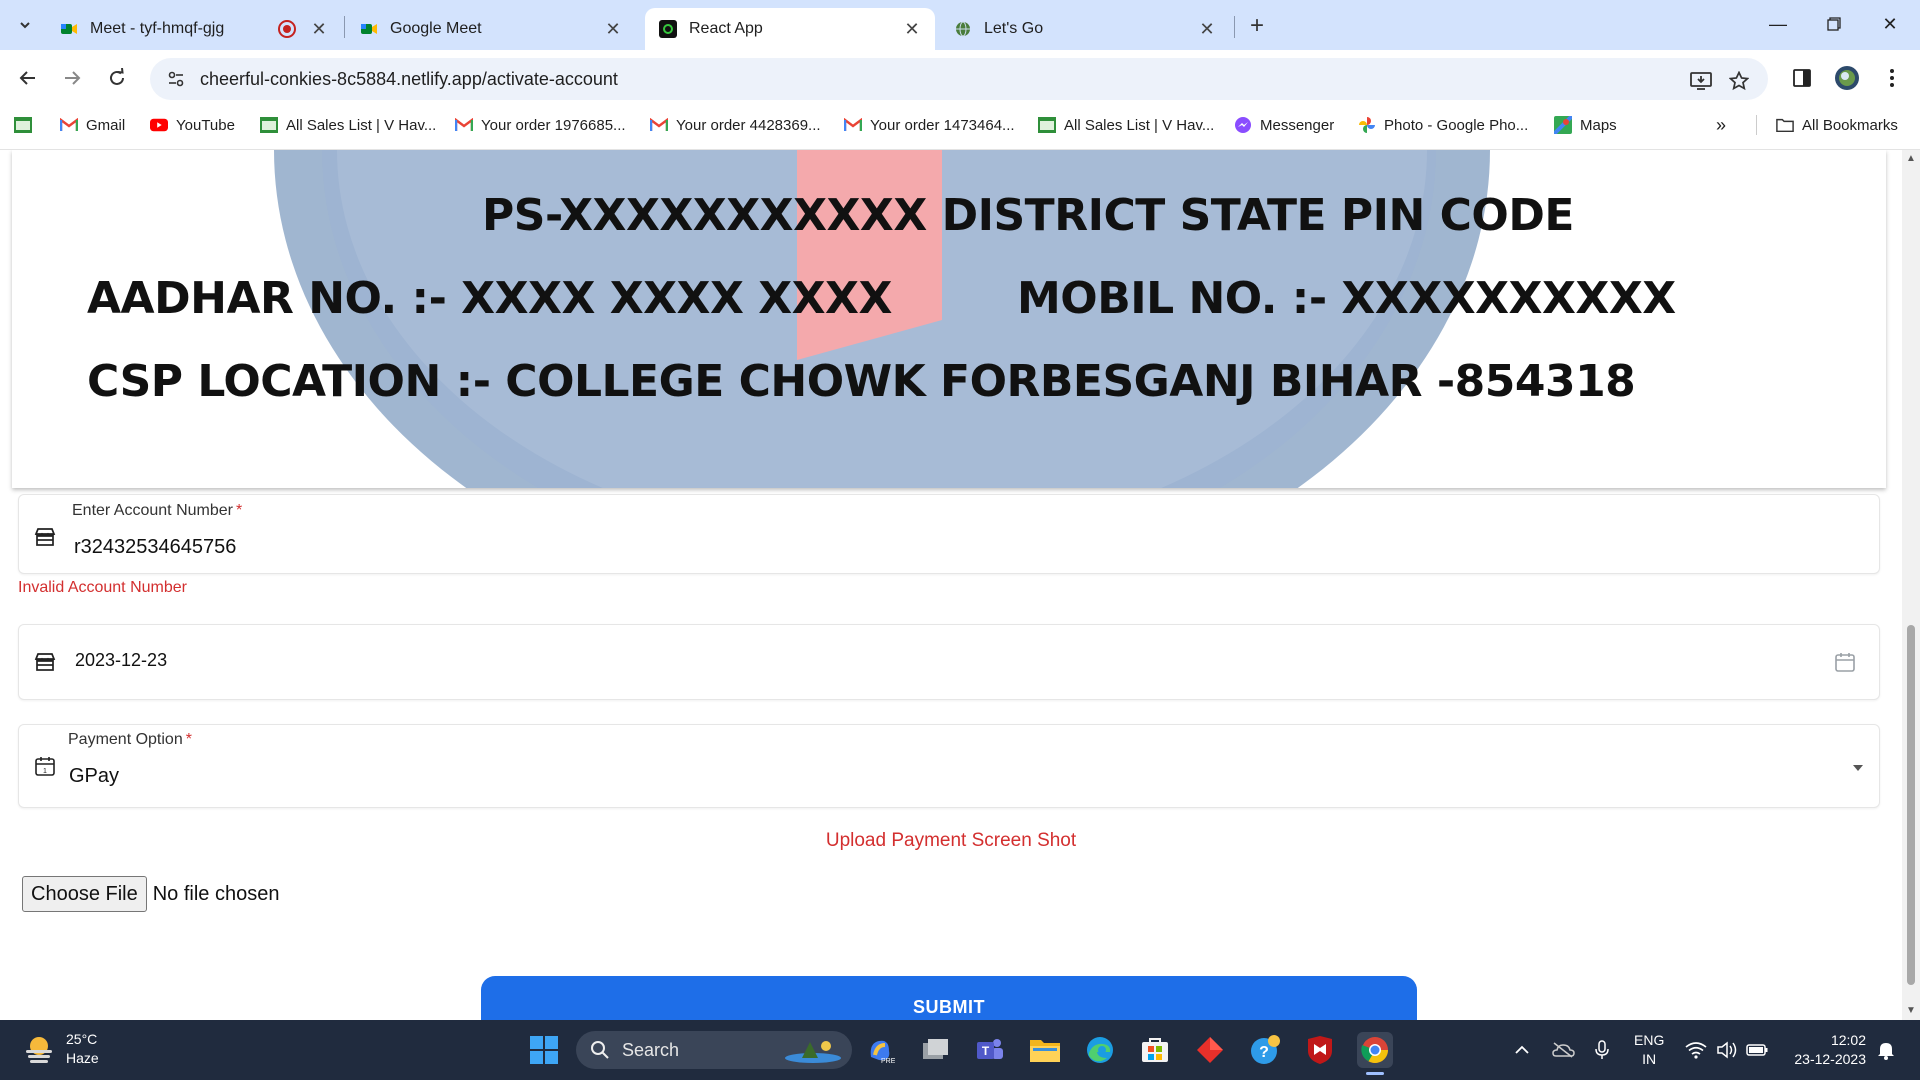  I want to click on wifi-icon, so click(1696, 1050).